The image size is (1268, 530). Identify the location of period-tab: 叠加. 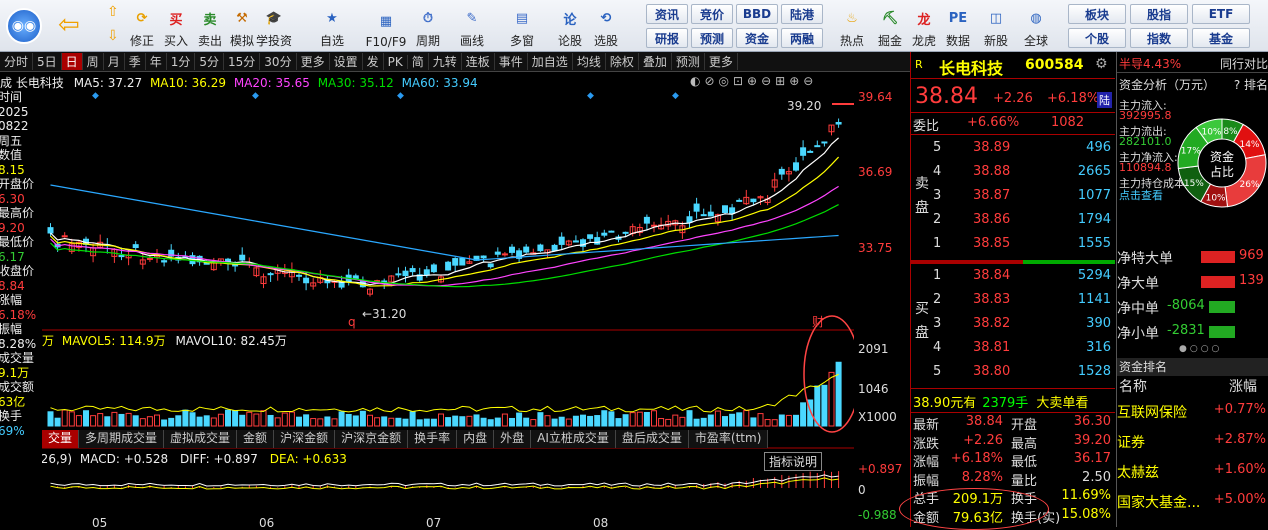
(655, 61).